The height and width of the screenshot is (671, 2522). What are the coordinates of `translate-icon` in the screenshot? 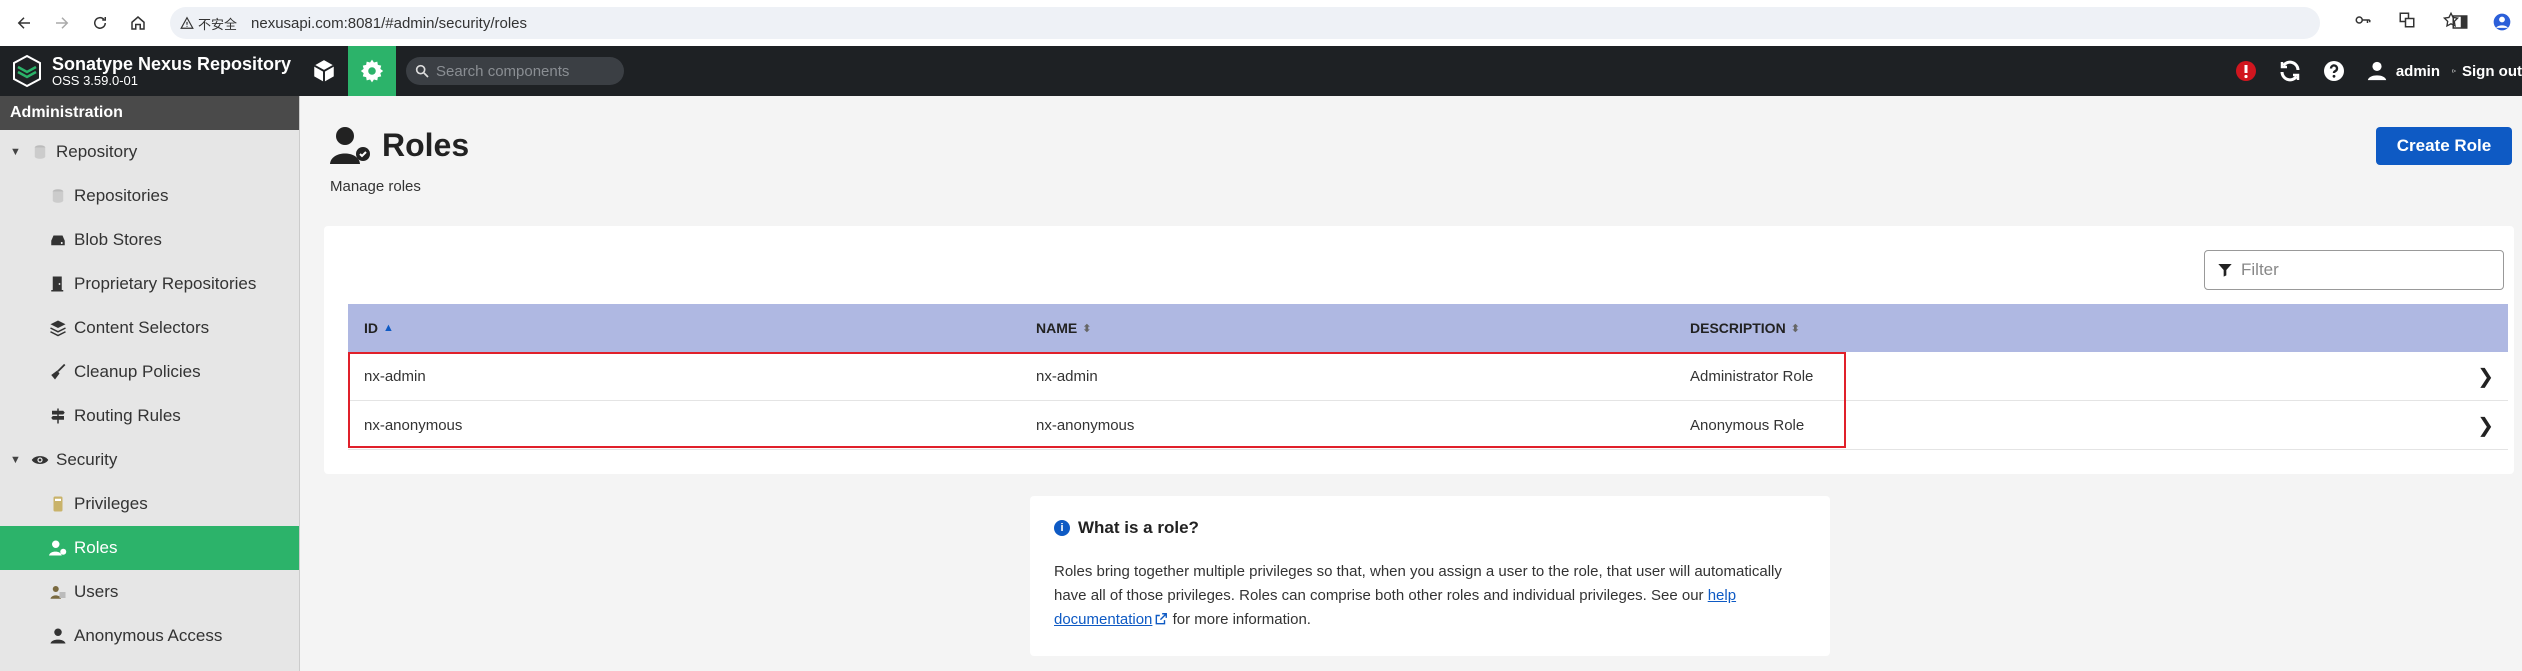 It's located at (2407, 20).